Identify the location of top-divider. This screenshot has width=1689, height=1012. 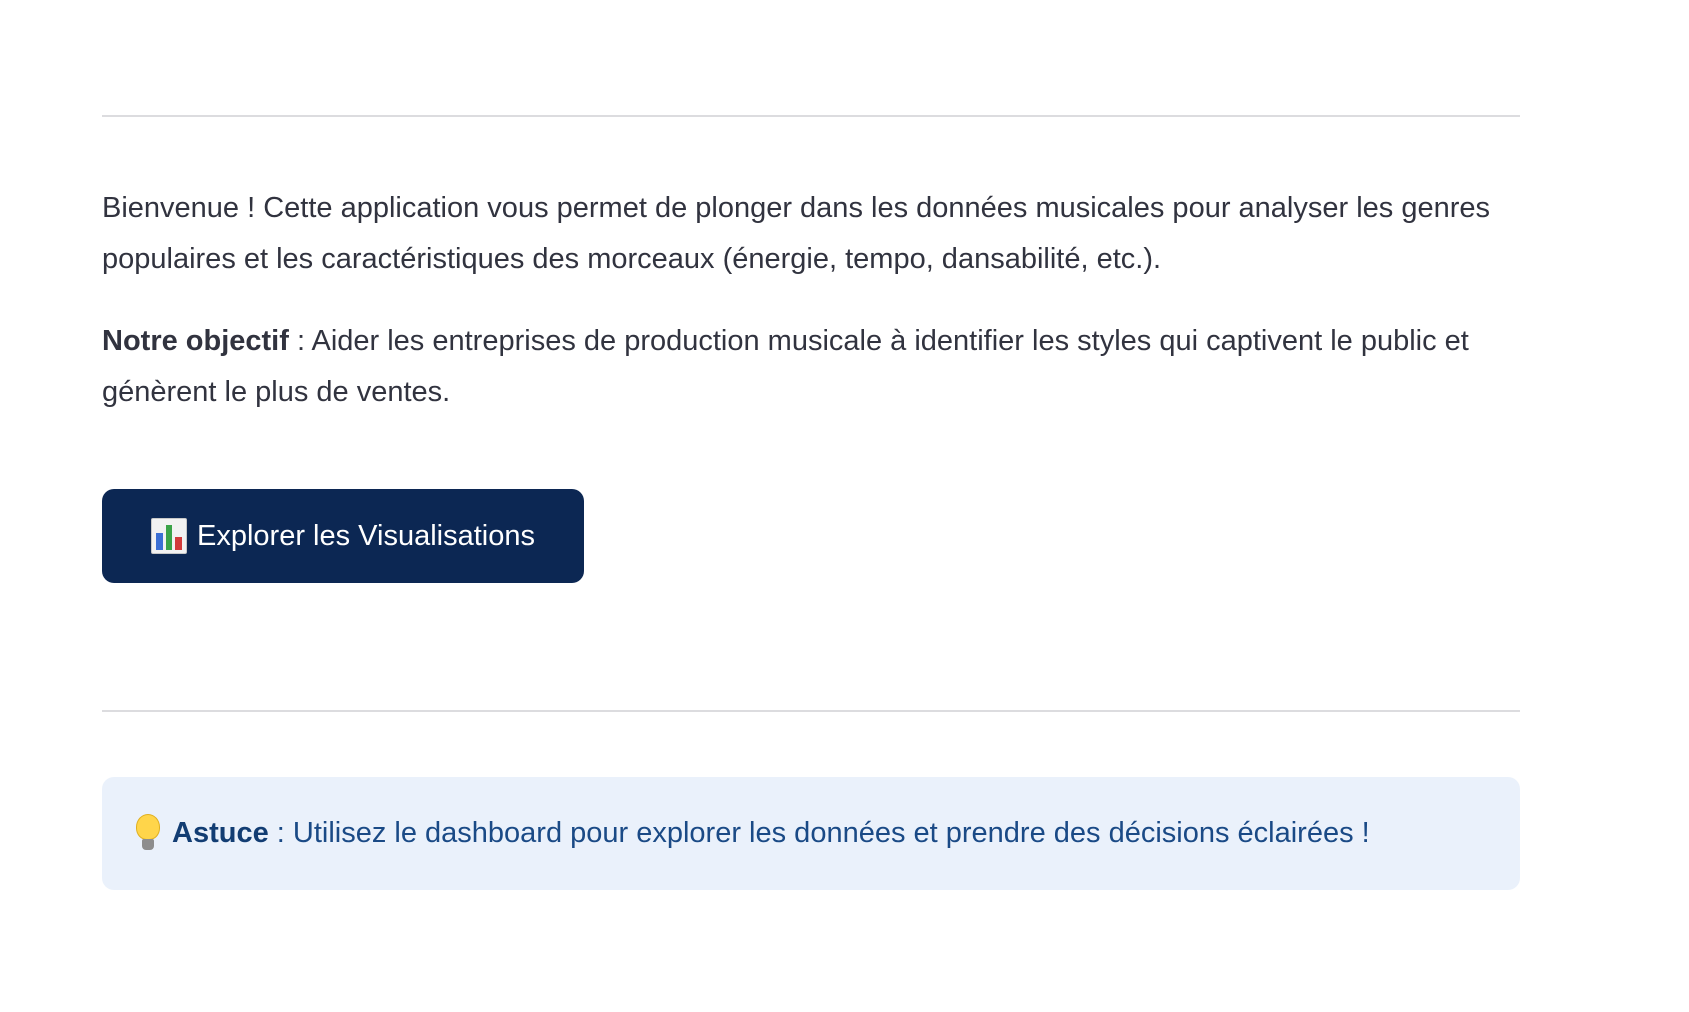
(811, 116).